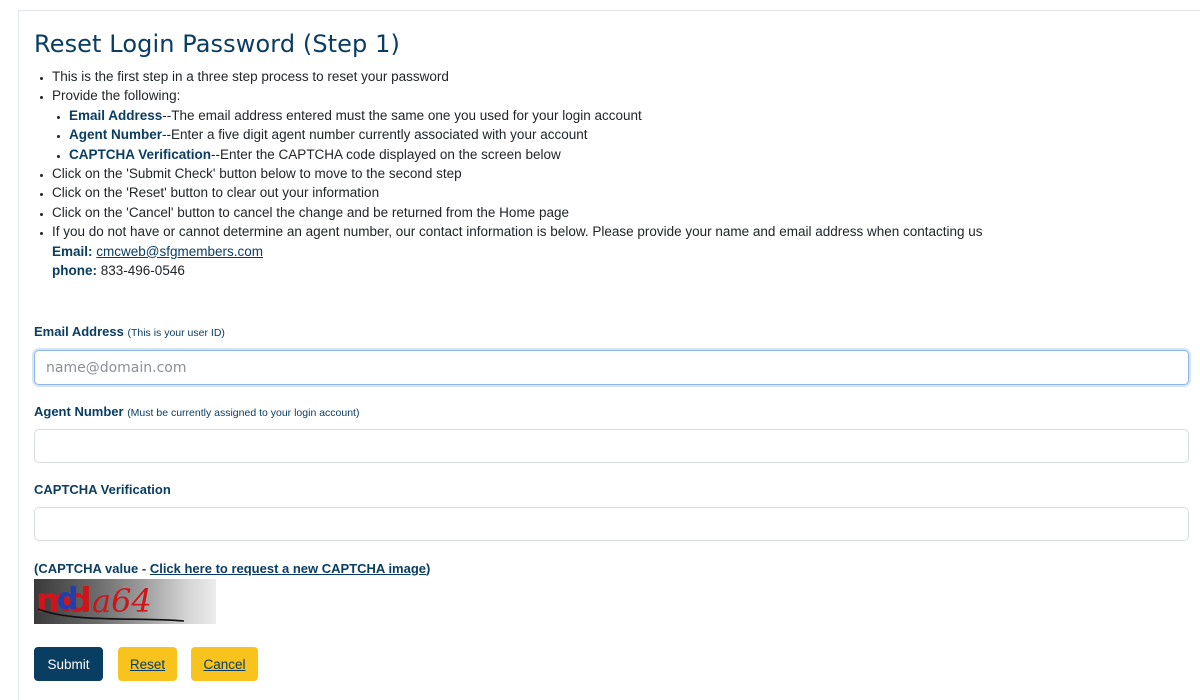  Describe the element at coordinates (147, 664) in the screenshot. I see `reset-button: Reset` at that location.